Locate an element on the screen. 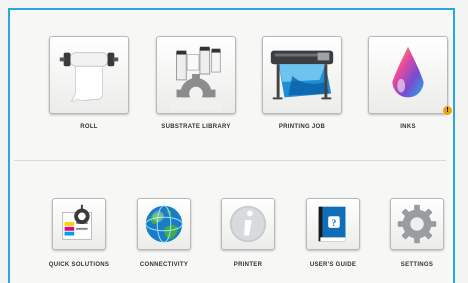 The width and height of the screenshot is (468, 283). substrate-library-button is located at coordinates (196, 75).